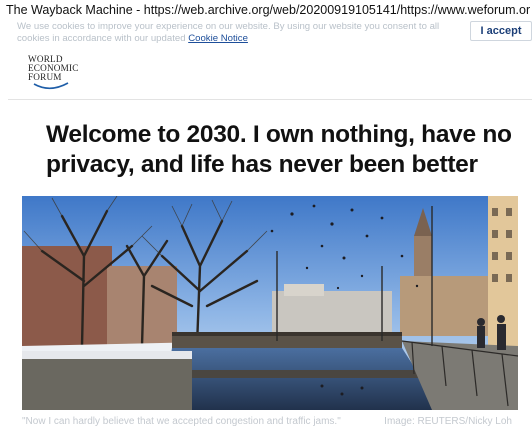  I want to click on wef-logo: World Economic Forum, so click(63, 74).